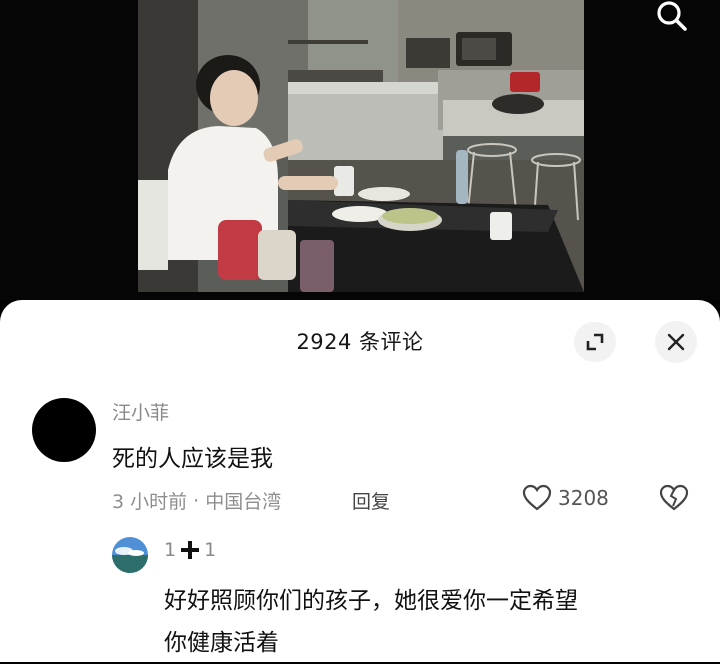 This screenshot has width=720, height=664. I want to click on expand-button, so click(595, 342).